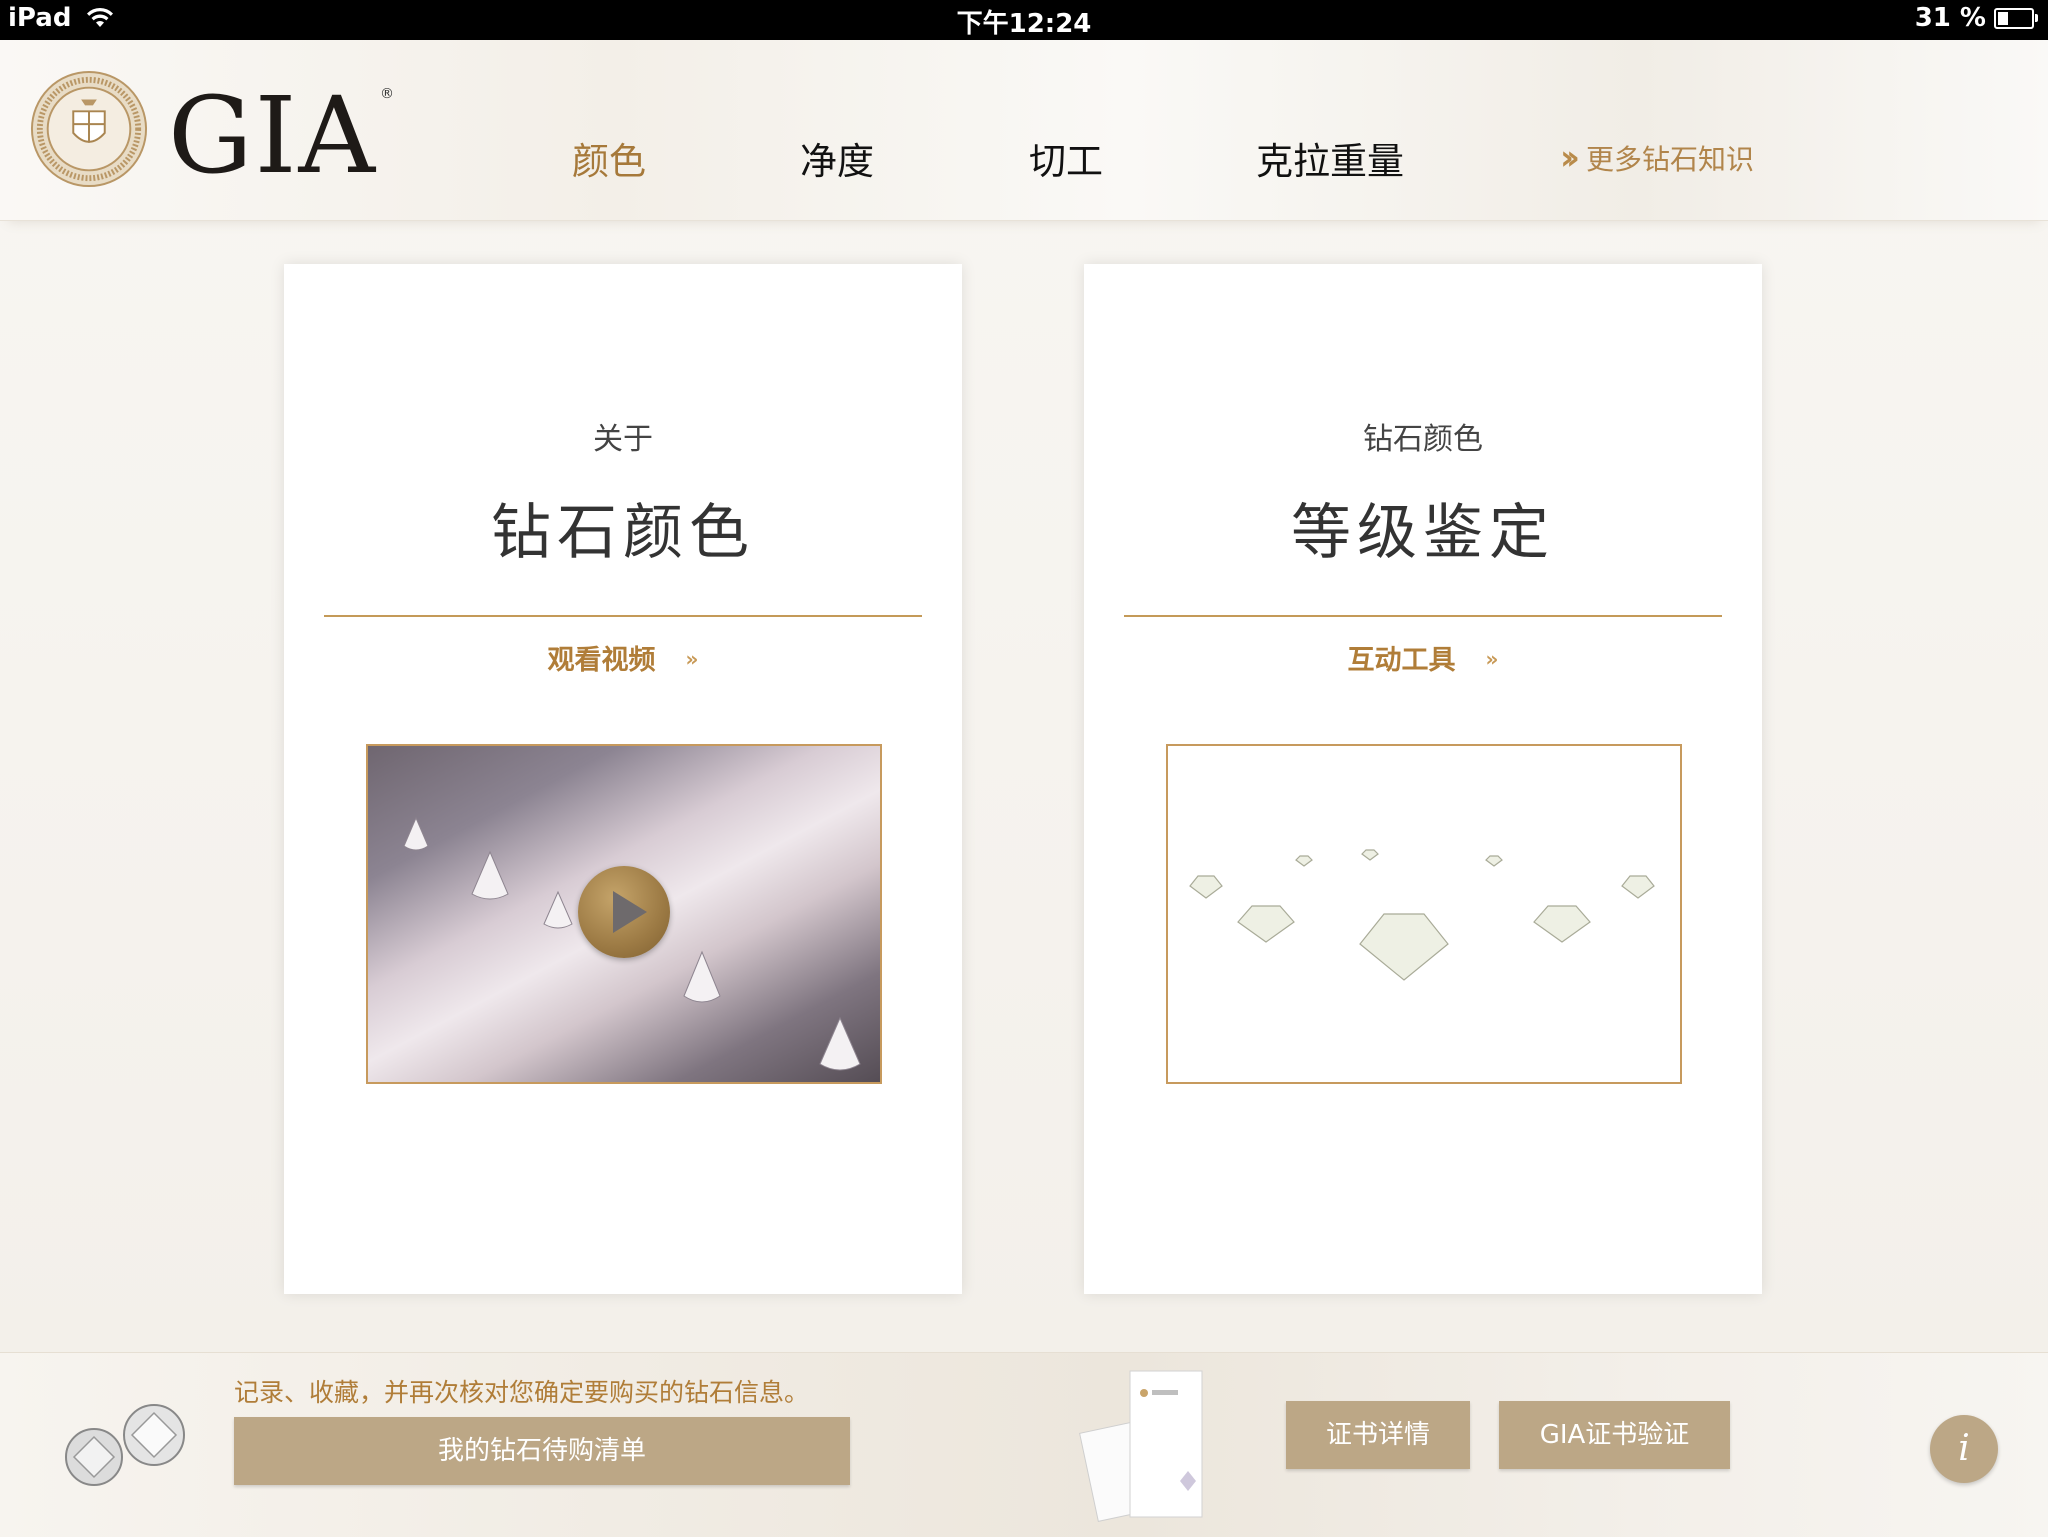 The image size is (2048, 1537). I want to click on card-supertitle: 关于, so click(623, 439).